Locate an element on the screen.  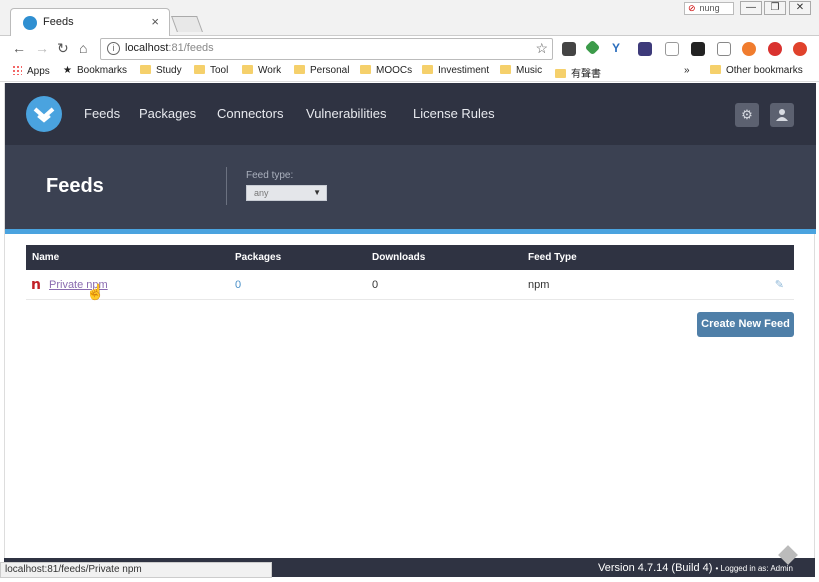
reader-extension-icon is located at coordinates (724, 49).